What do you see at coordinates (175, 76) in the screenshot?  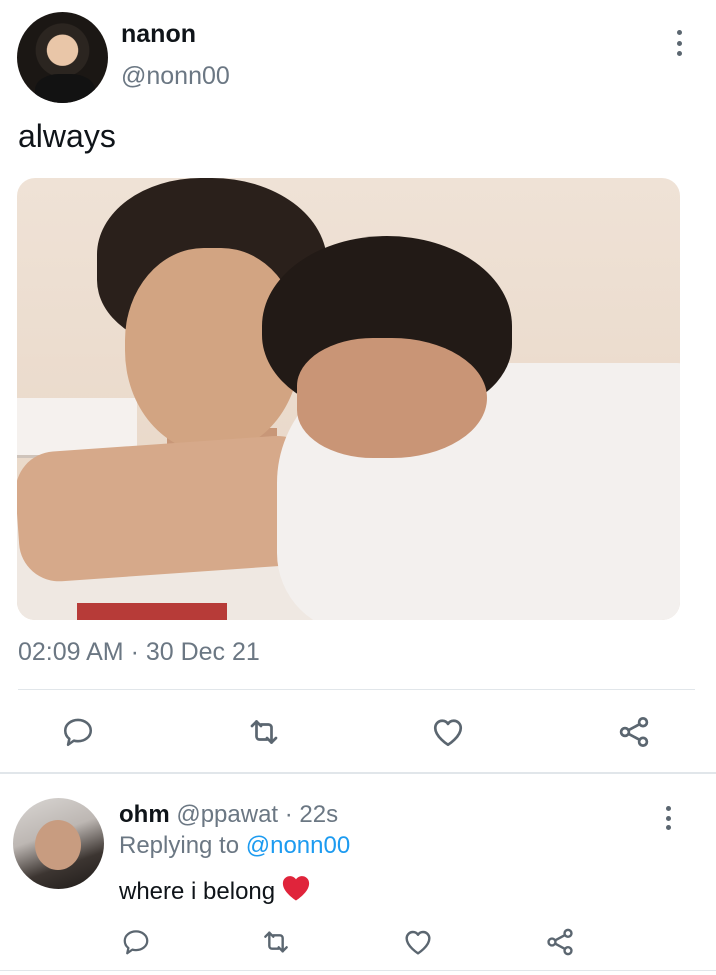 I see `handle: @nonn00` at bounding box center [175, 76].